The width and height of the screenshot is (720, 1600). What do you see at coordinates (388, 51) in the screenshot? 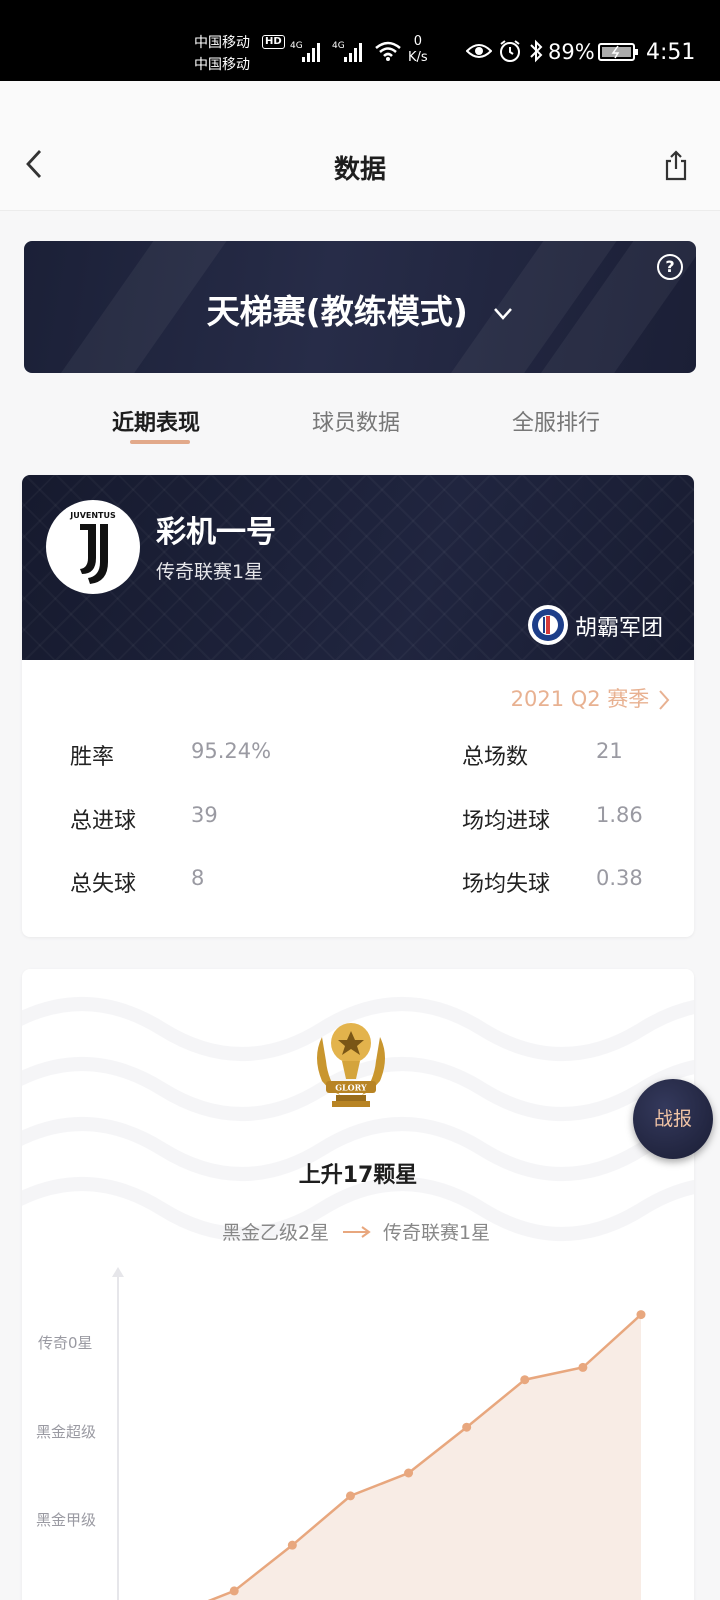
I see `wifi-icon` at bounding box center [388, 51].